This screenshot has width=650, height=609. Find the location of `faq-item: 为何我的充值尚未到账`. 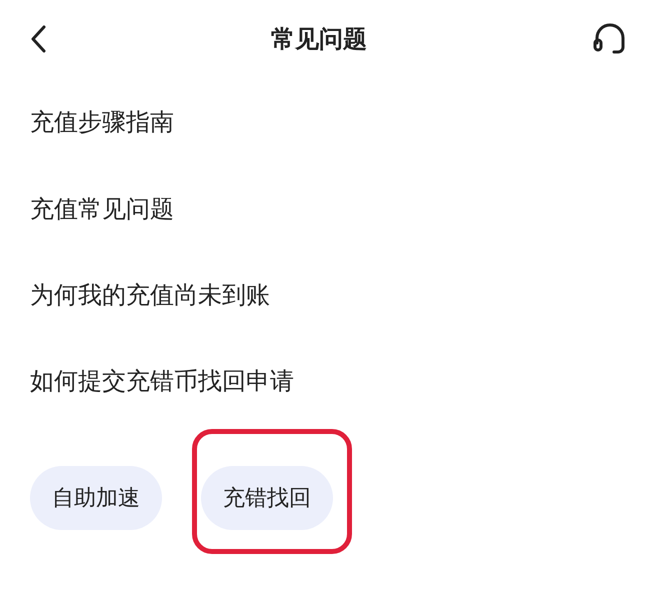

faq-item: 为何我的充值尚未到账 is located at coordinates (325, 295).